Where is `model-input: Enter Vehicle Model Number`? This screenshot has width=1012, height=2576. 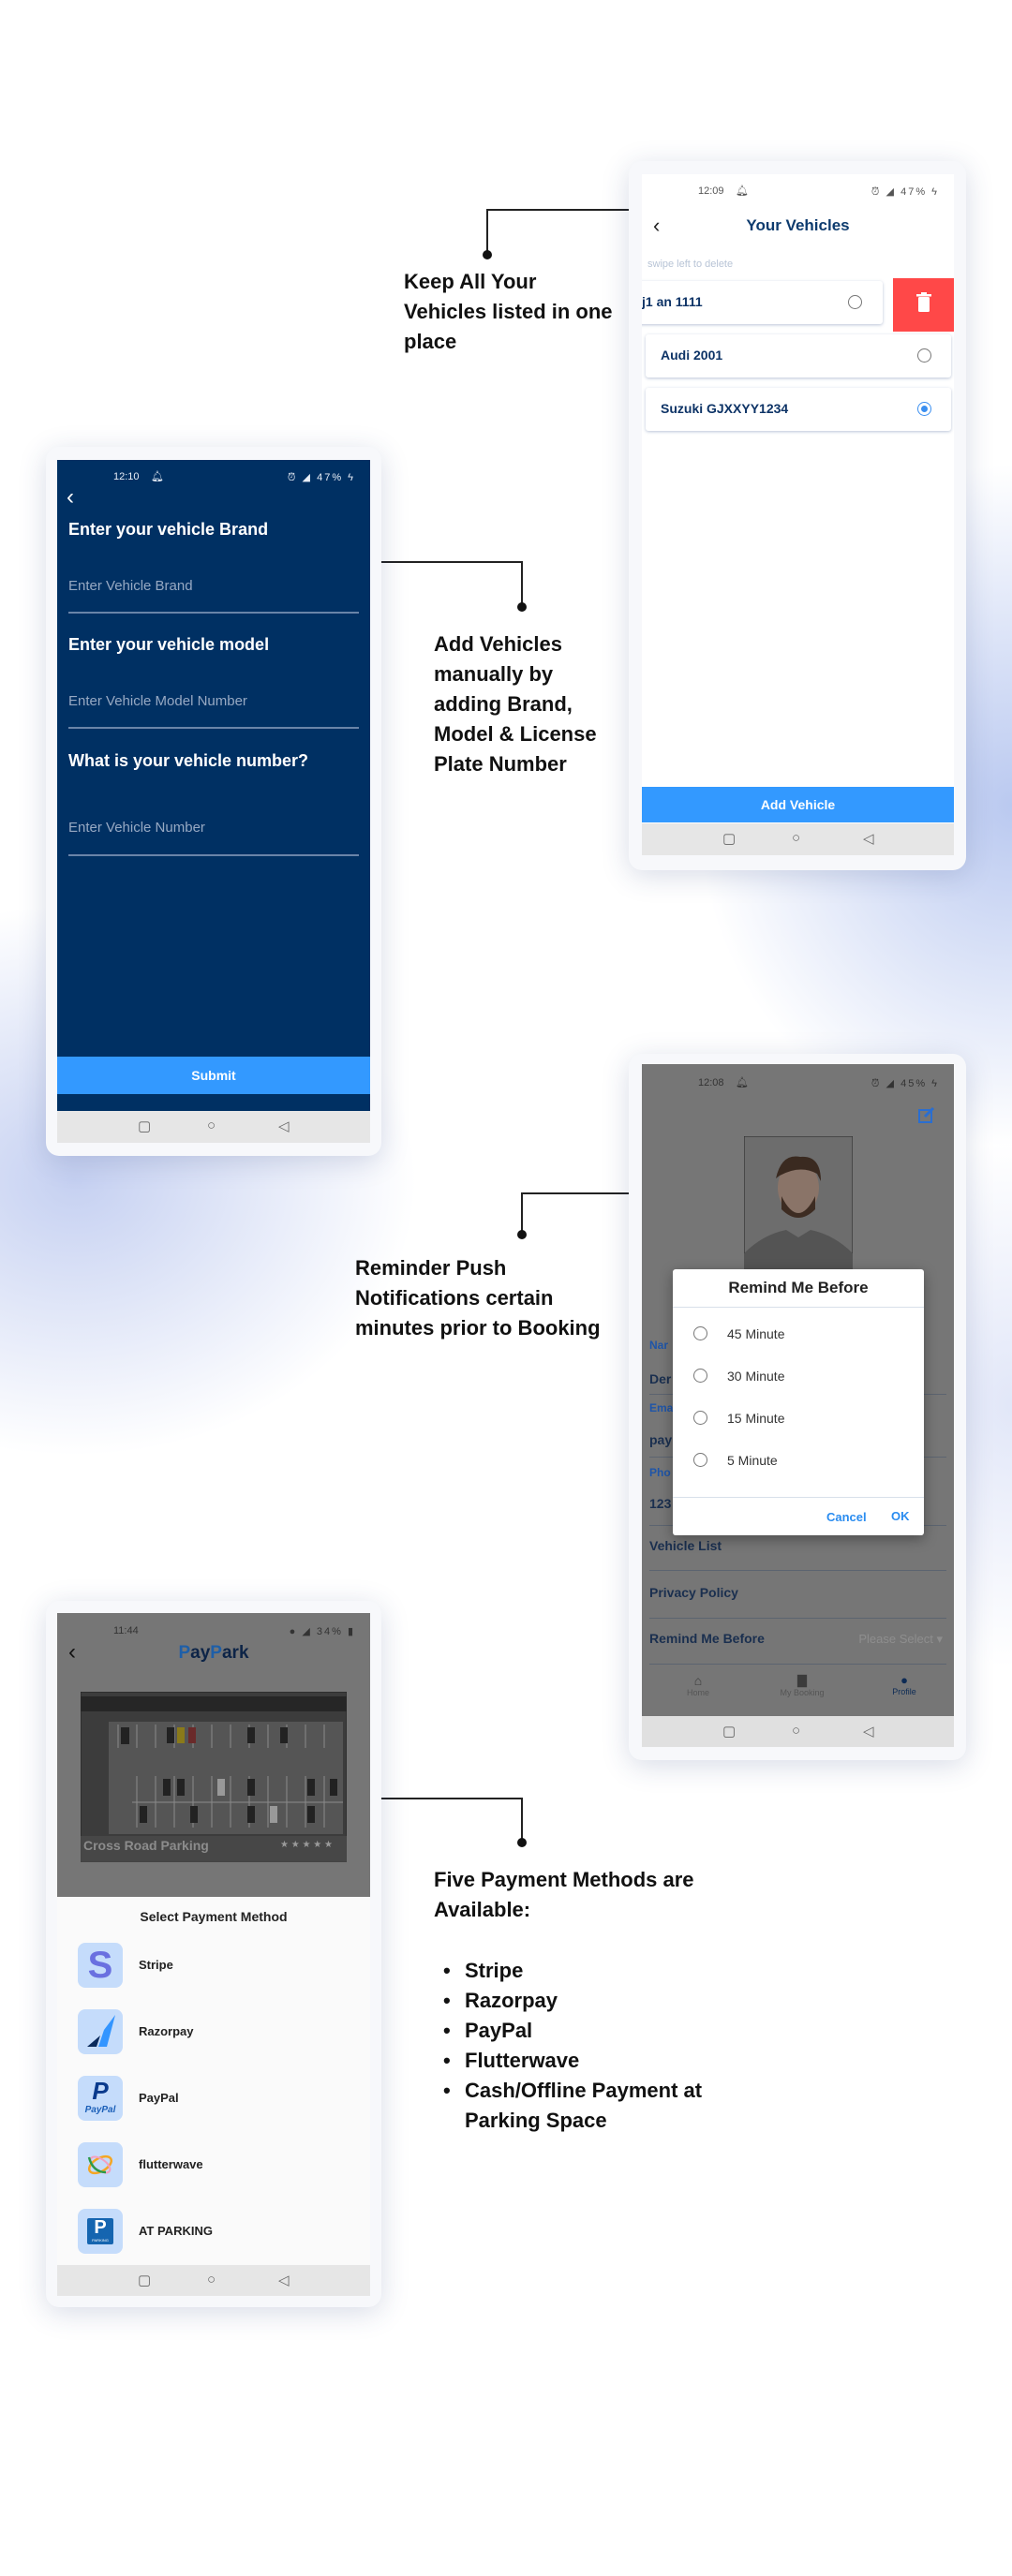 model-input: Enter Vehicle Model Number is located at coordinates (157, 701).